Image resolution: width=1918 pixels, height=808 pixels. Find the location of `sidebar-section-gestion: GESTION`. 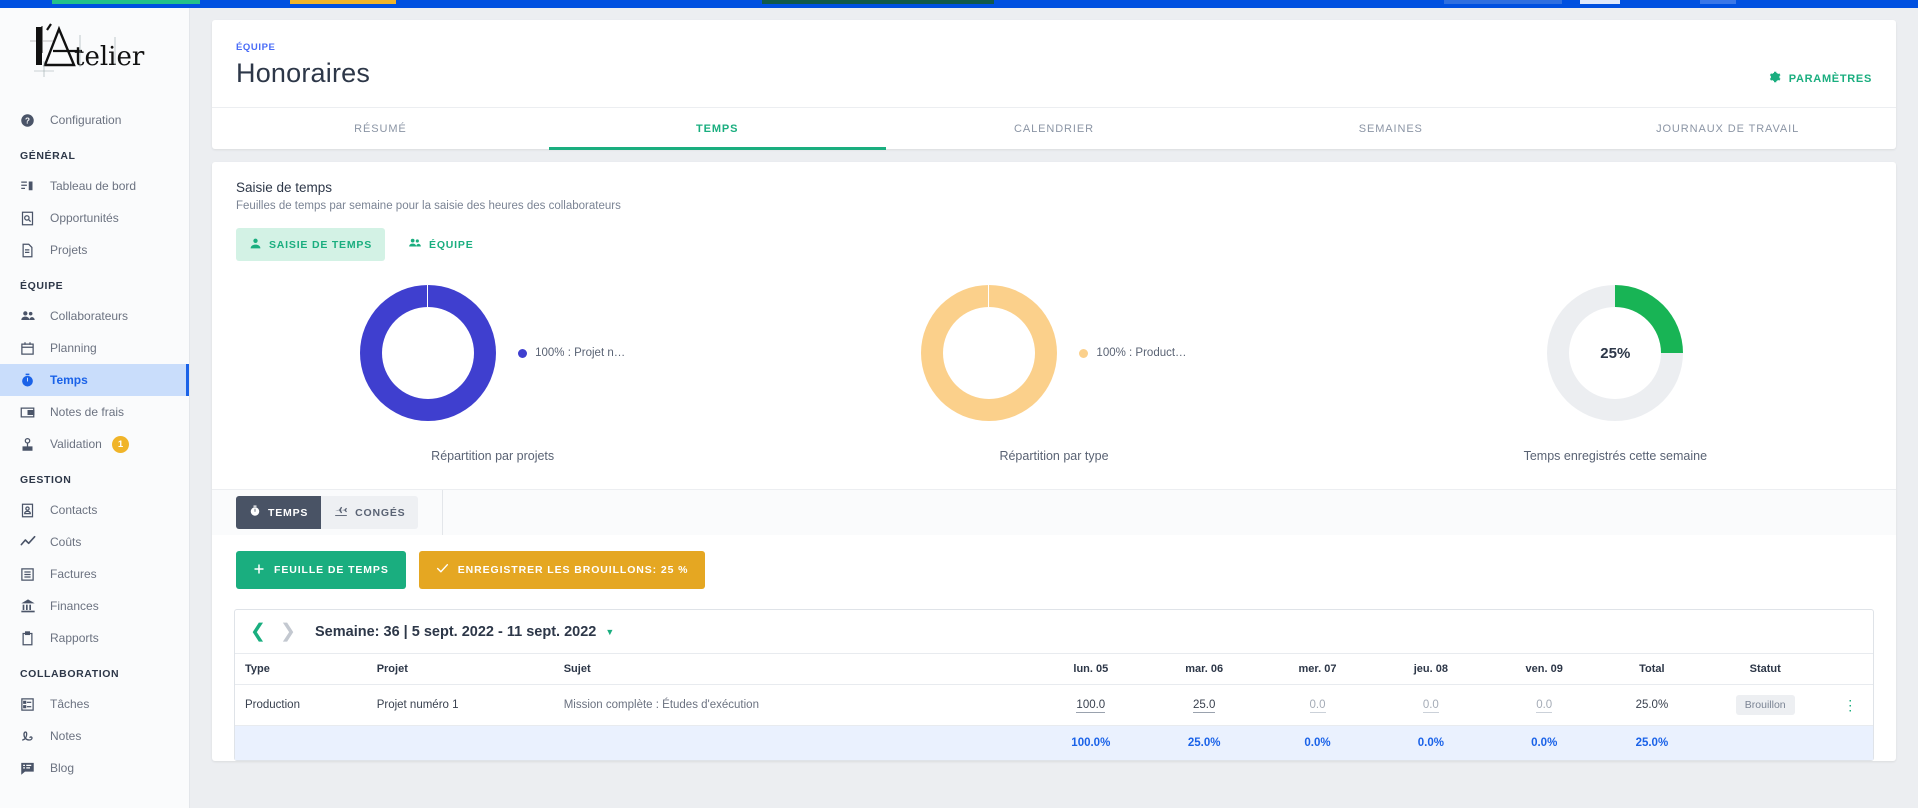

sidebar-section-gestion: GESTION is located at coordinates (46, 480).